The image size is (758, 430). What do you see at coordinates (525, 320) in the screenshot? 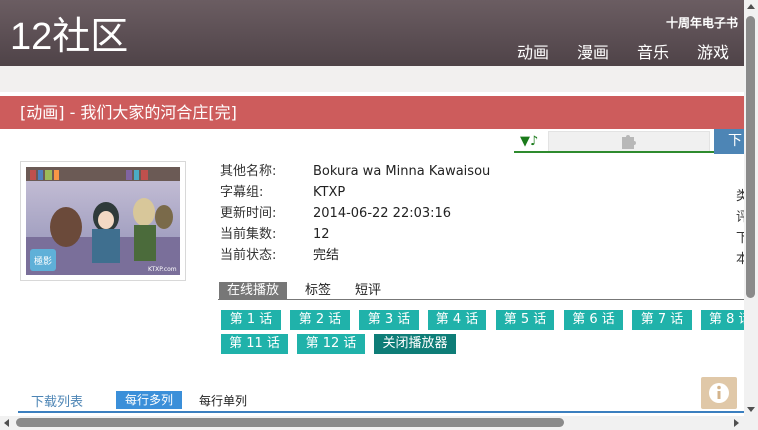
I see `episode-button-5: 第 5 话` at bounding box center [525, 320].